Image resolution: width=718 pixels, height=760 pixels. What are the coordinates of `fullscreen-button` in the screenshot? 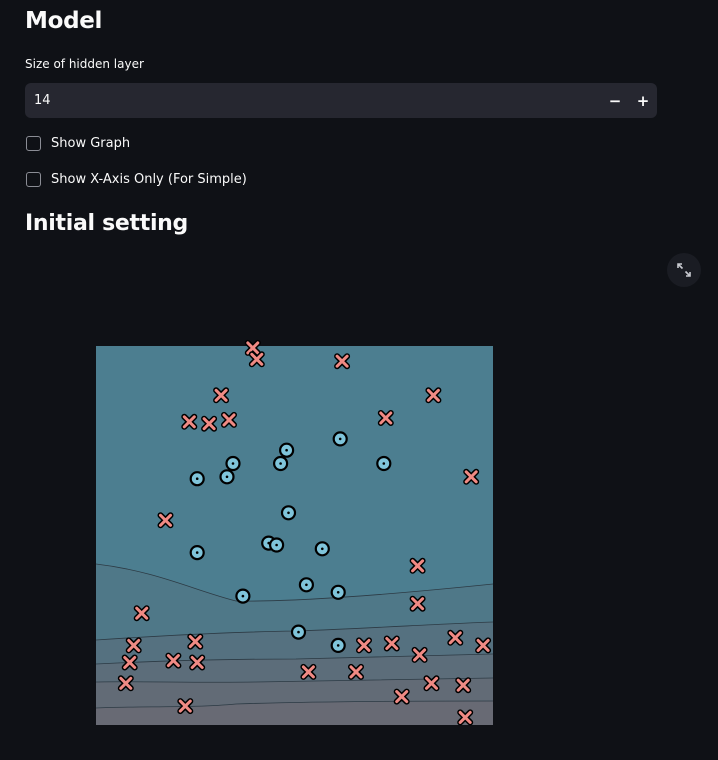 It's located at (684, 270).